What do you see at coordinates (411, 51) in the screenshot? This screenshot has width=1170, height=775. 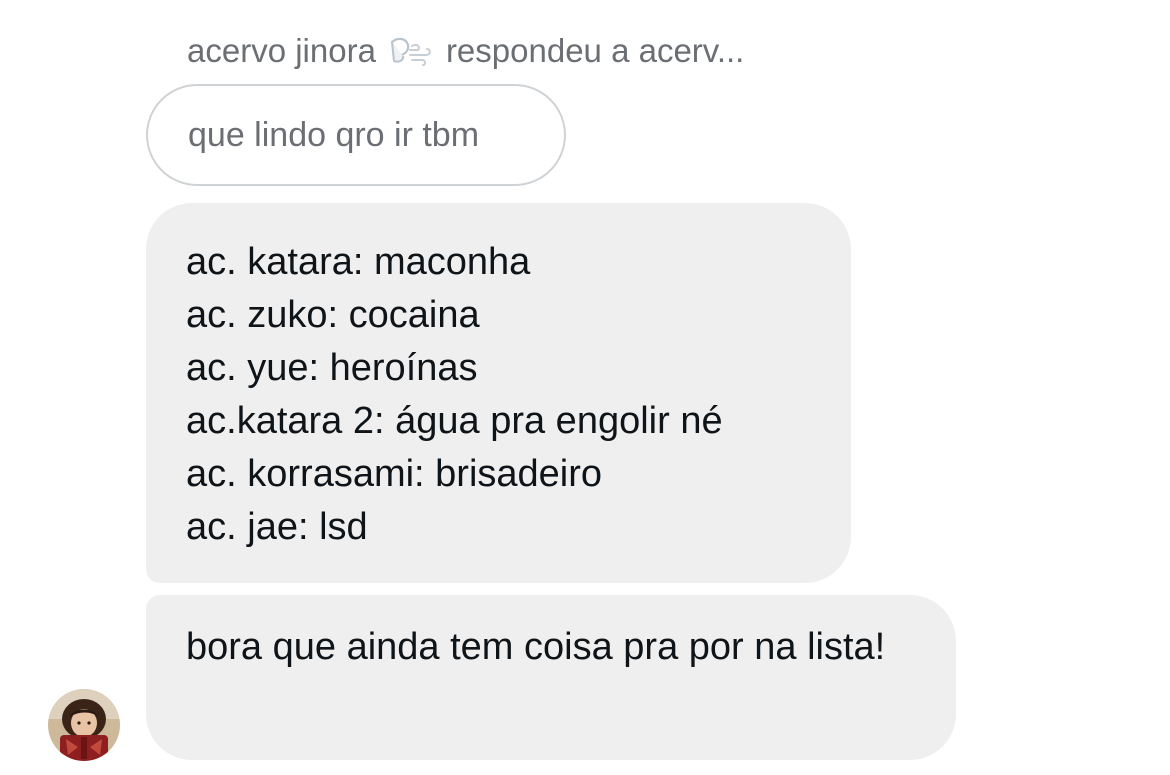 I see `wind-face-icon` at bounding box center [411, 51].